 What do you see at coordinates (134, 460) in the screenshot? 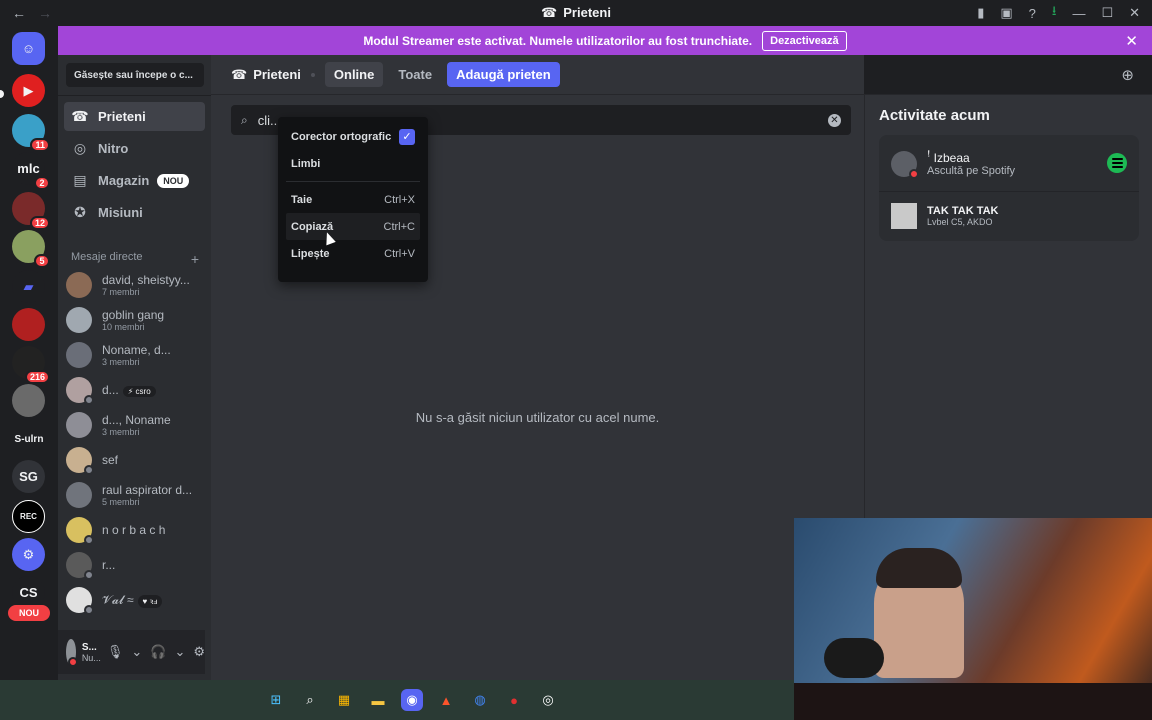
I see `dm-item: sef` at bounding box center [134, 460].